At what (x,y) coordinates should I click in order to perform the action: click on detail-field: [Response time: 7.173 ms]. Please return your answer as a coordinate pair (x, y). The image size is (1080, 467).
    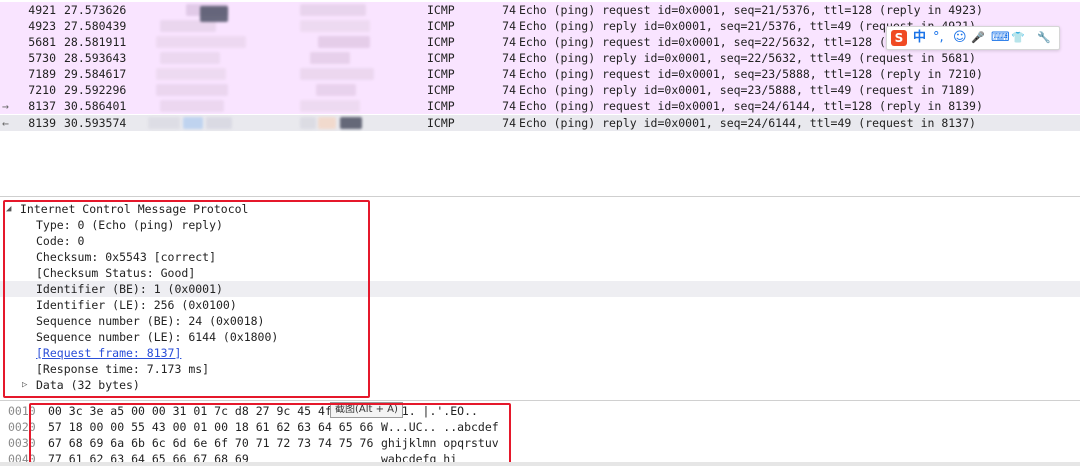
    Looking at the image, I should click on (540, 369).